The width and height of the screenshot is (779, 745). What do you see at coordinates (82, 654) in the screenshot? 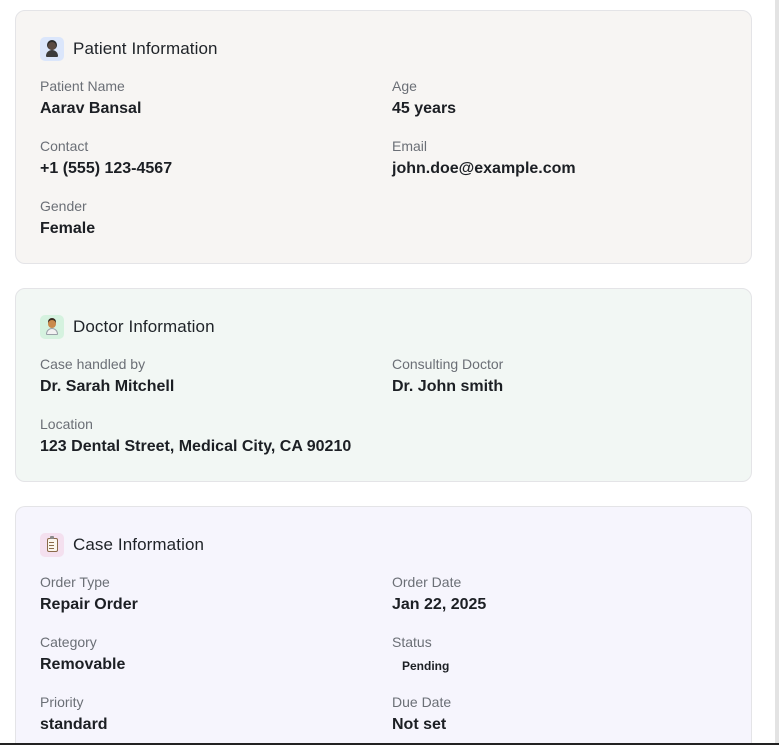
I see `category-field: Category Removable` at bounding box center [82, 654].